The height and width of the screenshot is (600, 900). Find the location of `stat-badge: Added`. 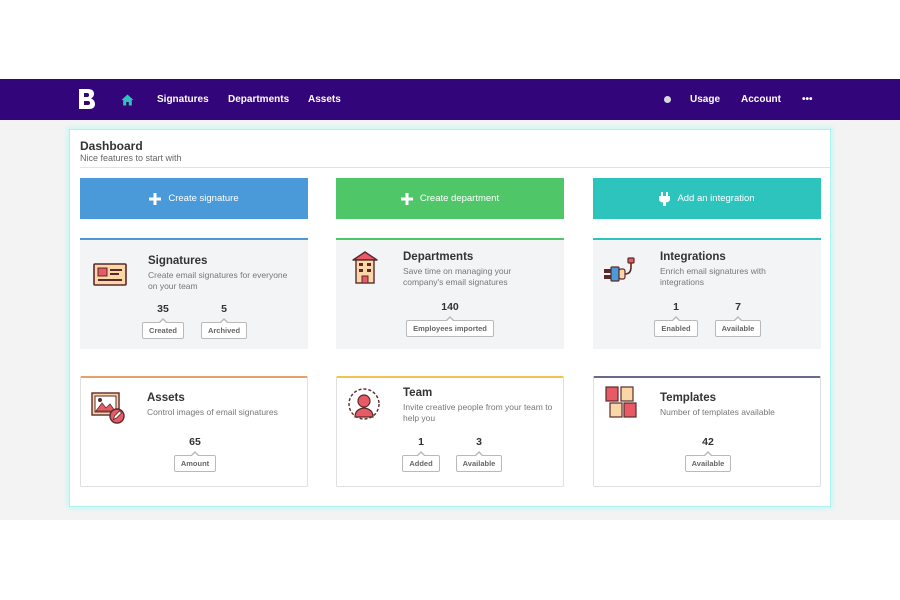

stat-badge: Added is located at coordinates (421, 461).